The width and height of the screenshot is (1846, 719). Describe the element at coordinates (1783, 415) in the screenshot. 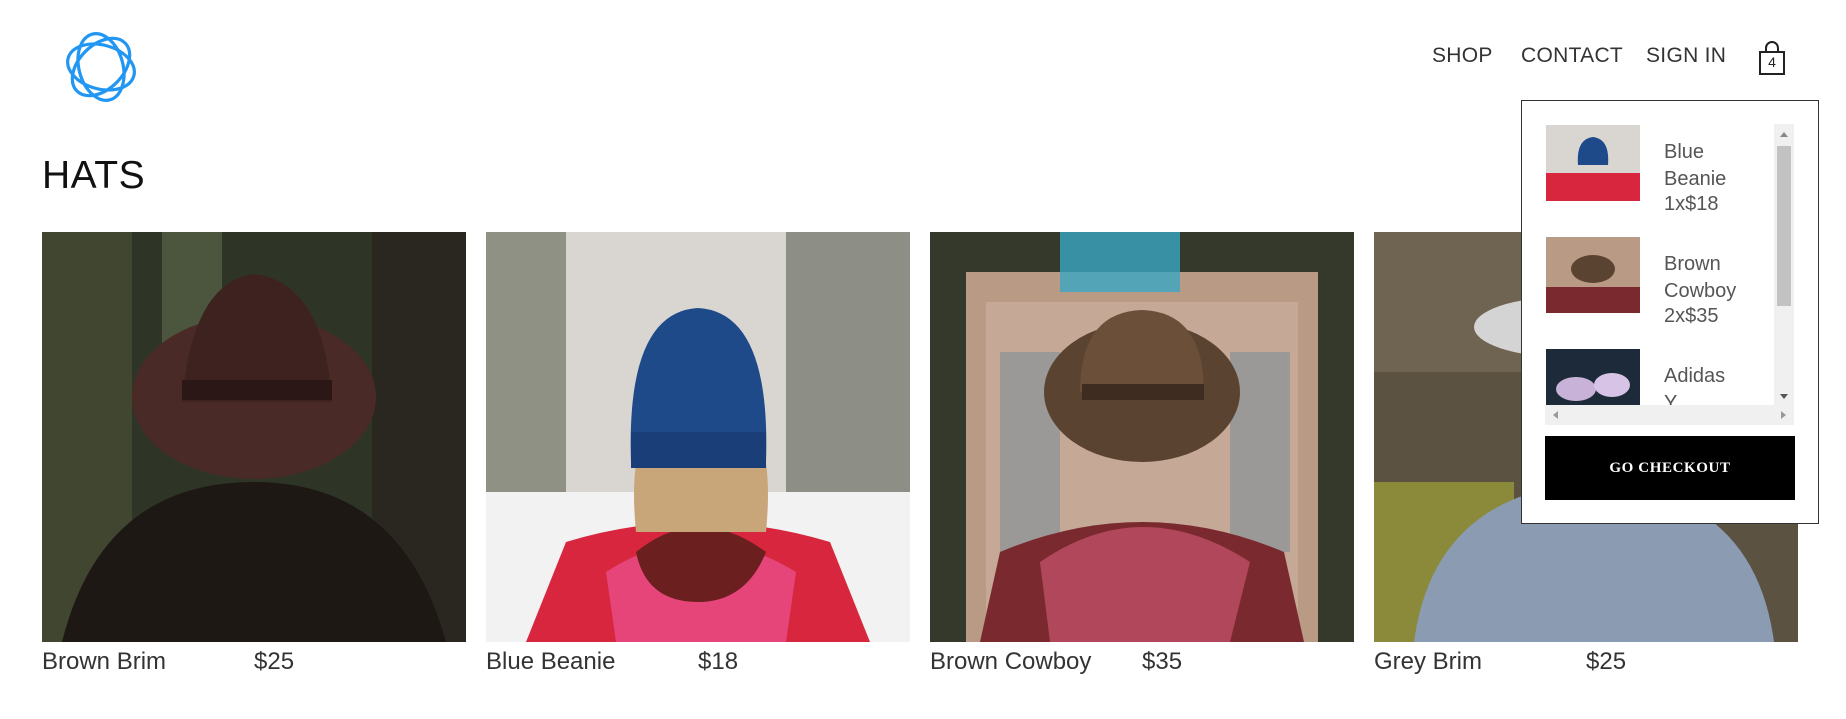

I see `scroll-right-icon` at that location.